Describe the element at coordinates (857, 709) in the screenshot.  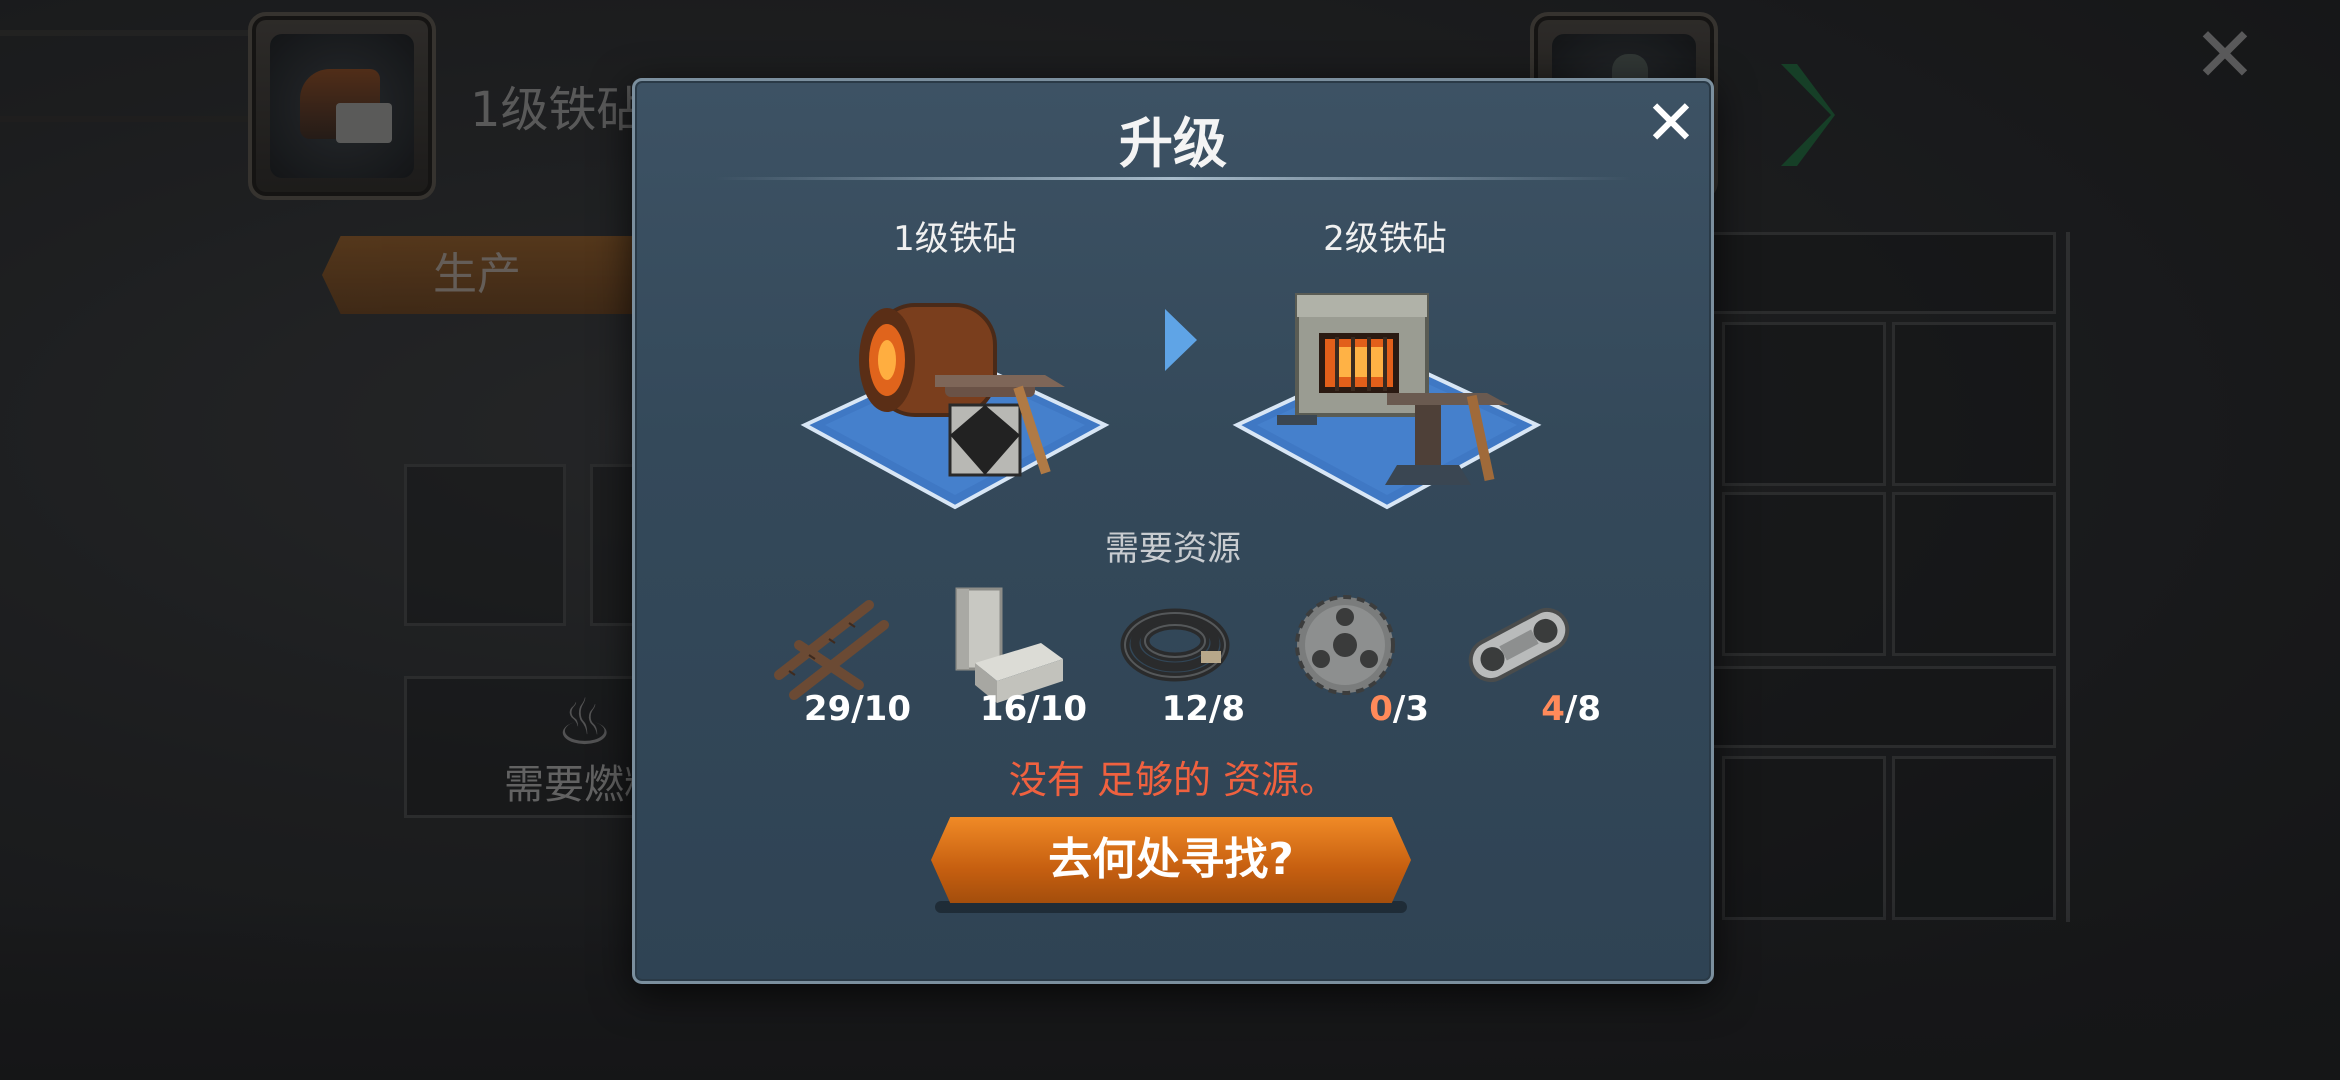
I see `resource-count-rebar: 29/10` at that location.